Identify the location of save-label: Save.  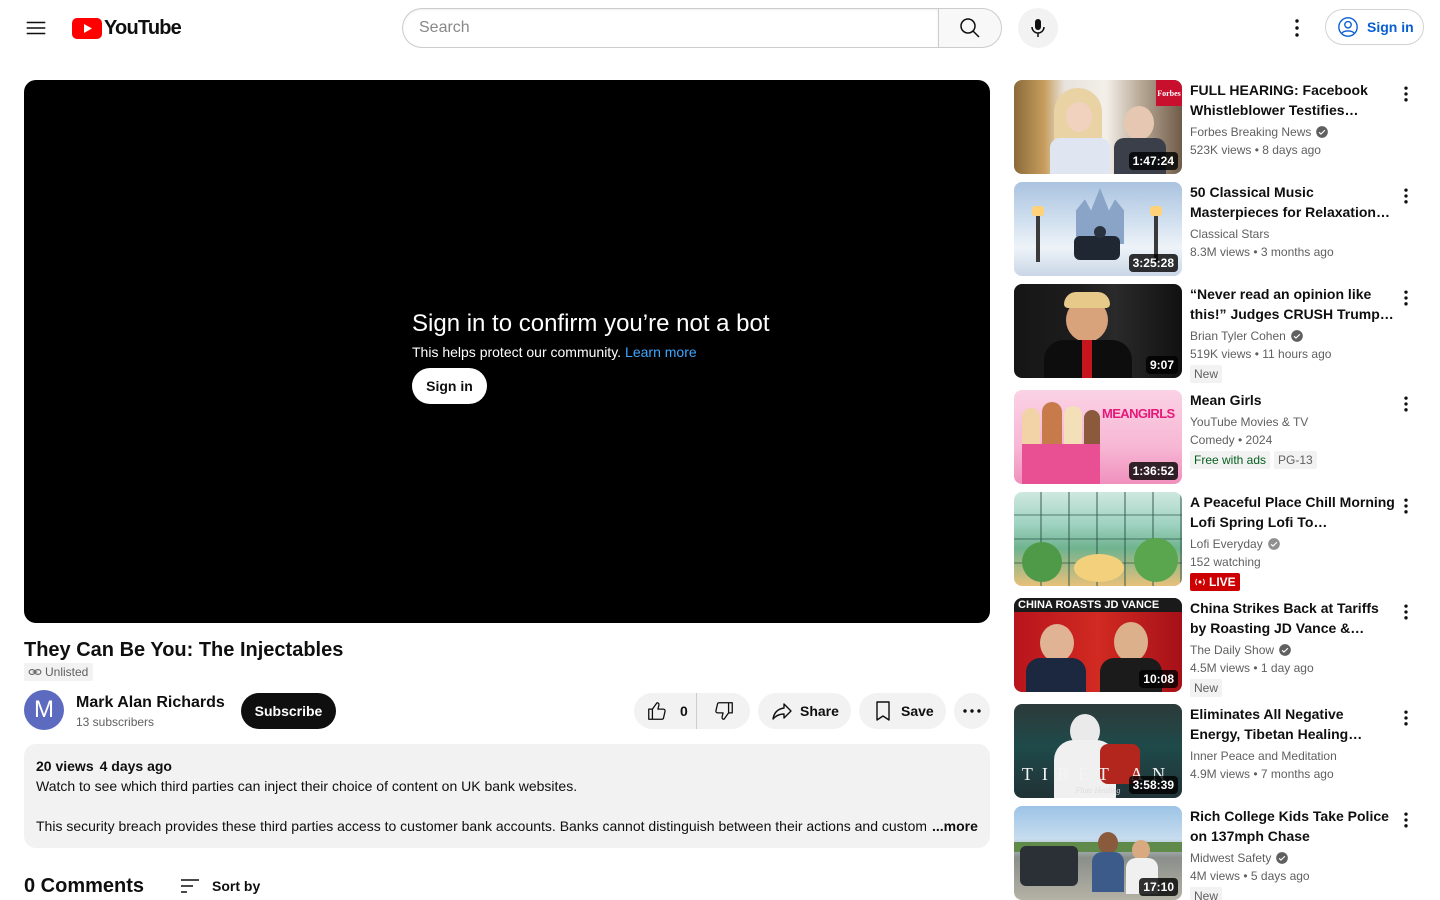
(917, 711).